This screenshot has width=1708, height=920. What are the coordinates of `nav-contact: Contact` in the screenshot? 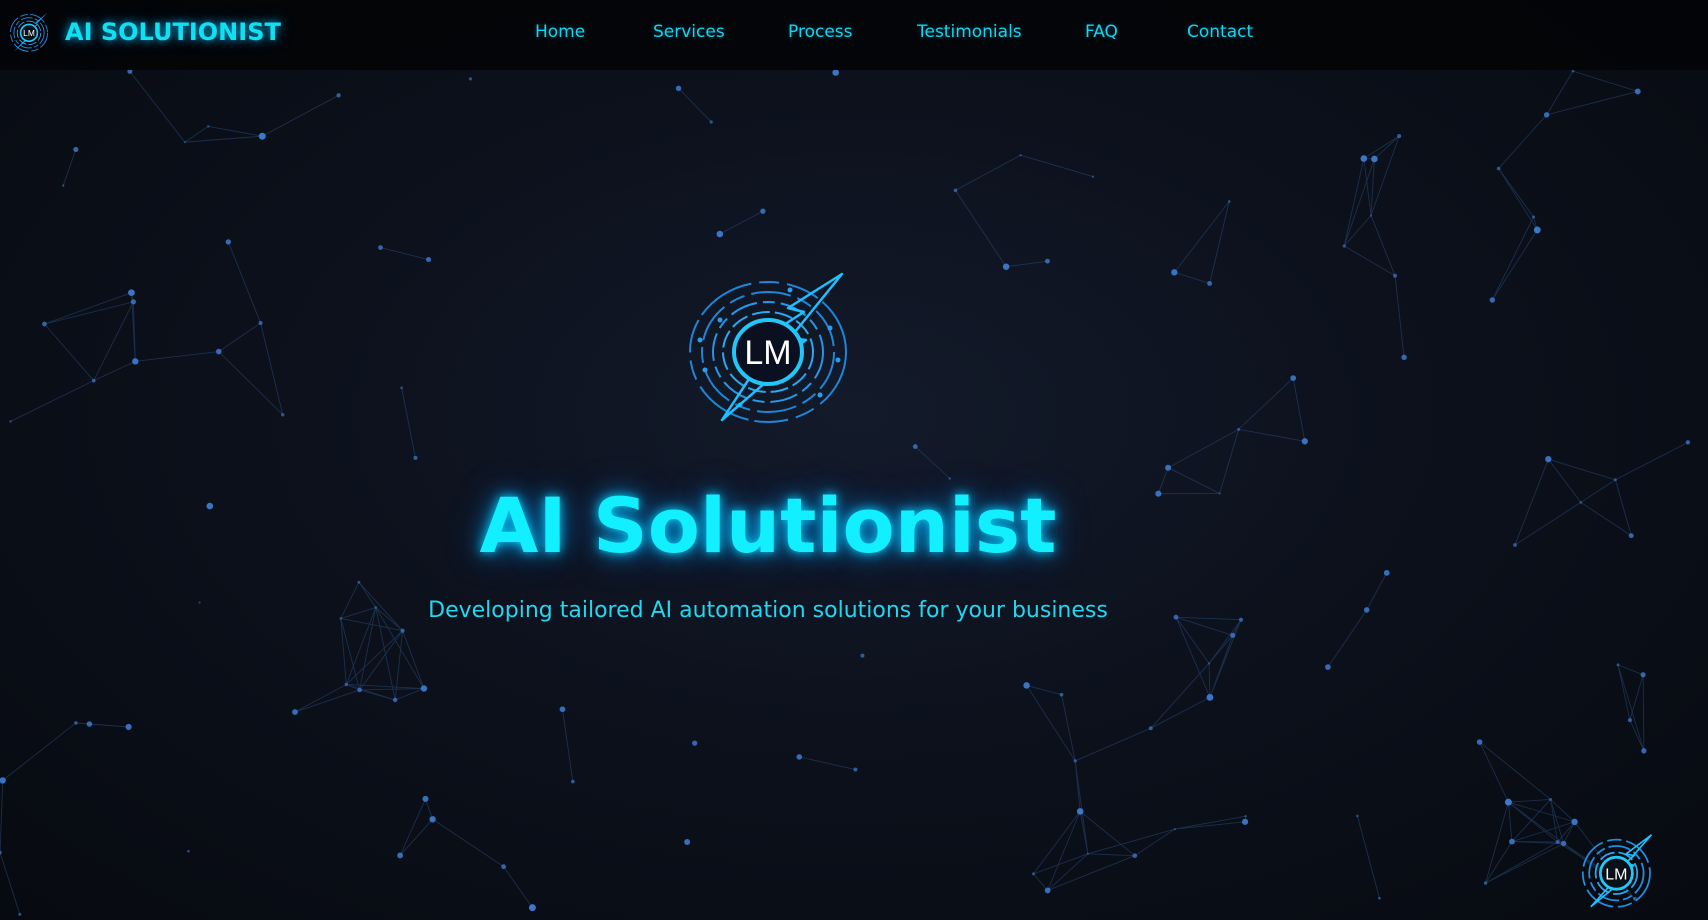 It's located at (1220, 32).